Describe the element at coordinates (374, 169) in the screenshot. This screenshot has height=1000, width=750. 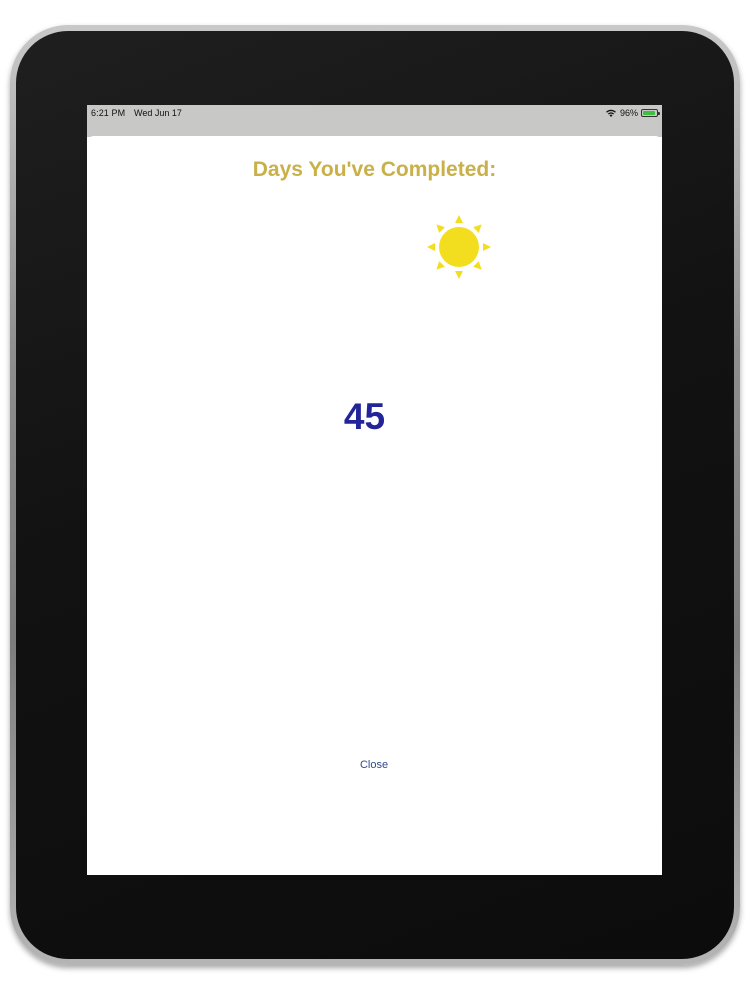
I see `modal-title: Days You've Completed:` at that location.